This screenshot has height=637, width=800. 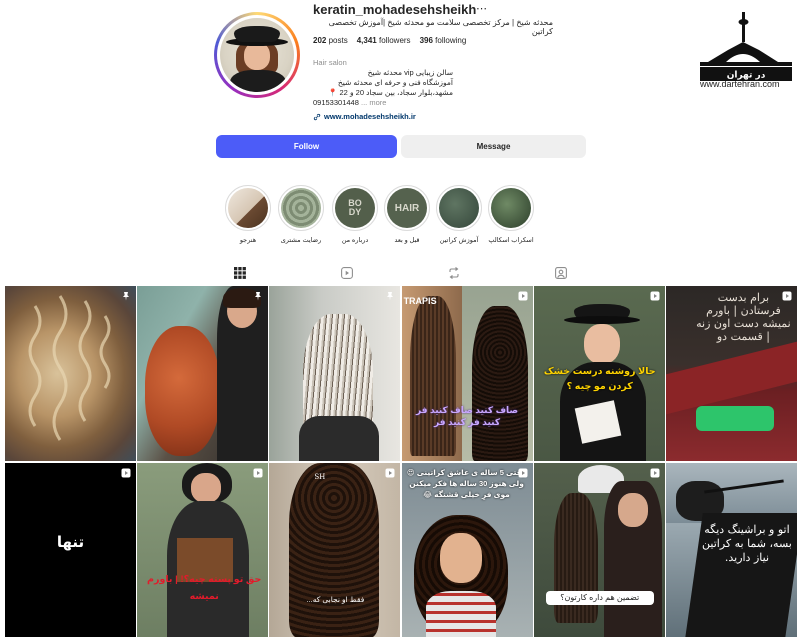 I want to click on message-button: Message, so click(x=493, y=146).